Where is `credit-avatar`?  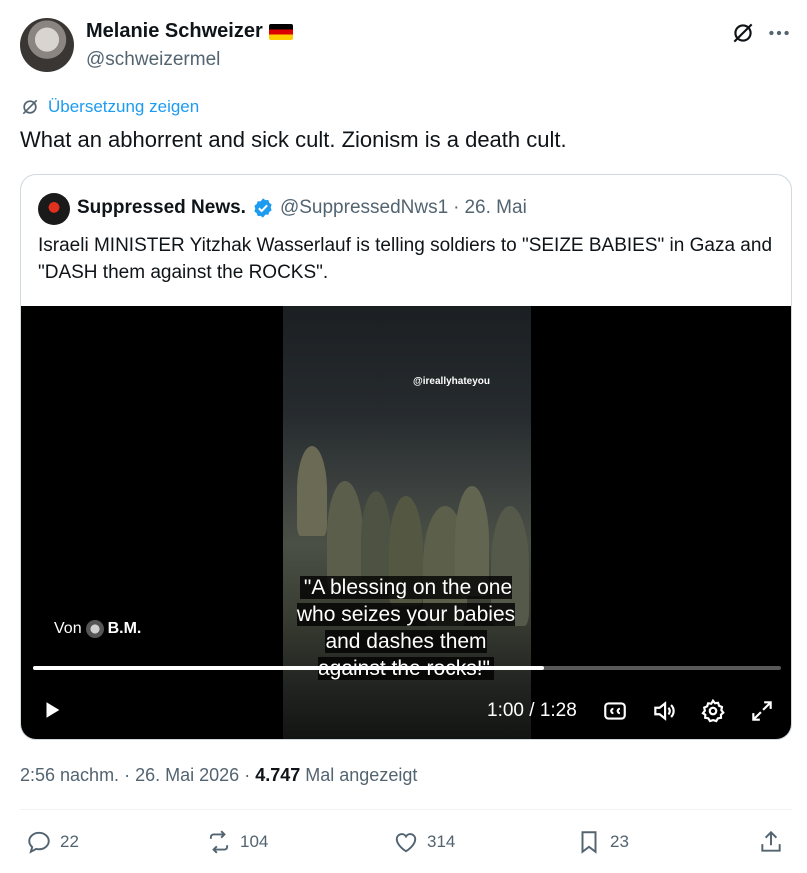
credit-avatar is located at coordinates (94, 629).